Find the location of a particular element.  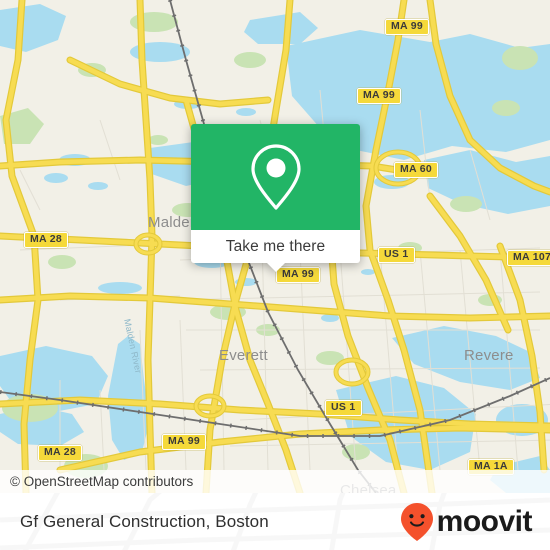

callout-action: Take me there is located at coordinates (275, 246).